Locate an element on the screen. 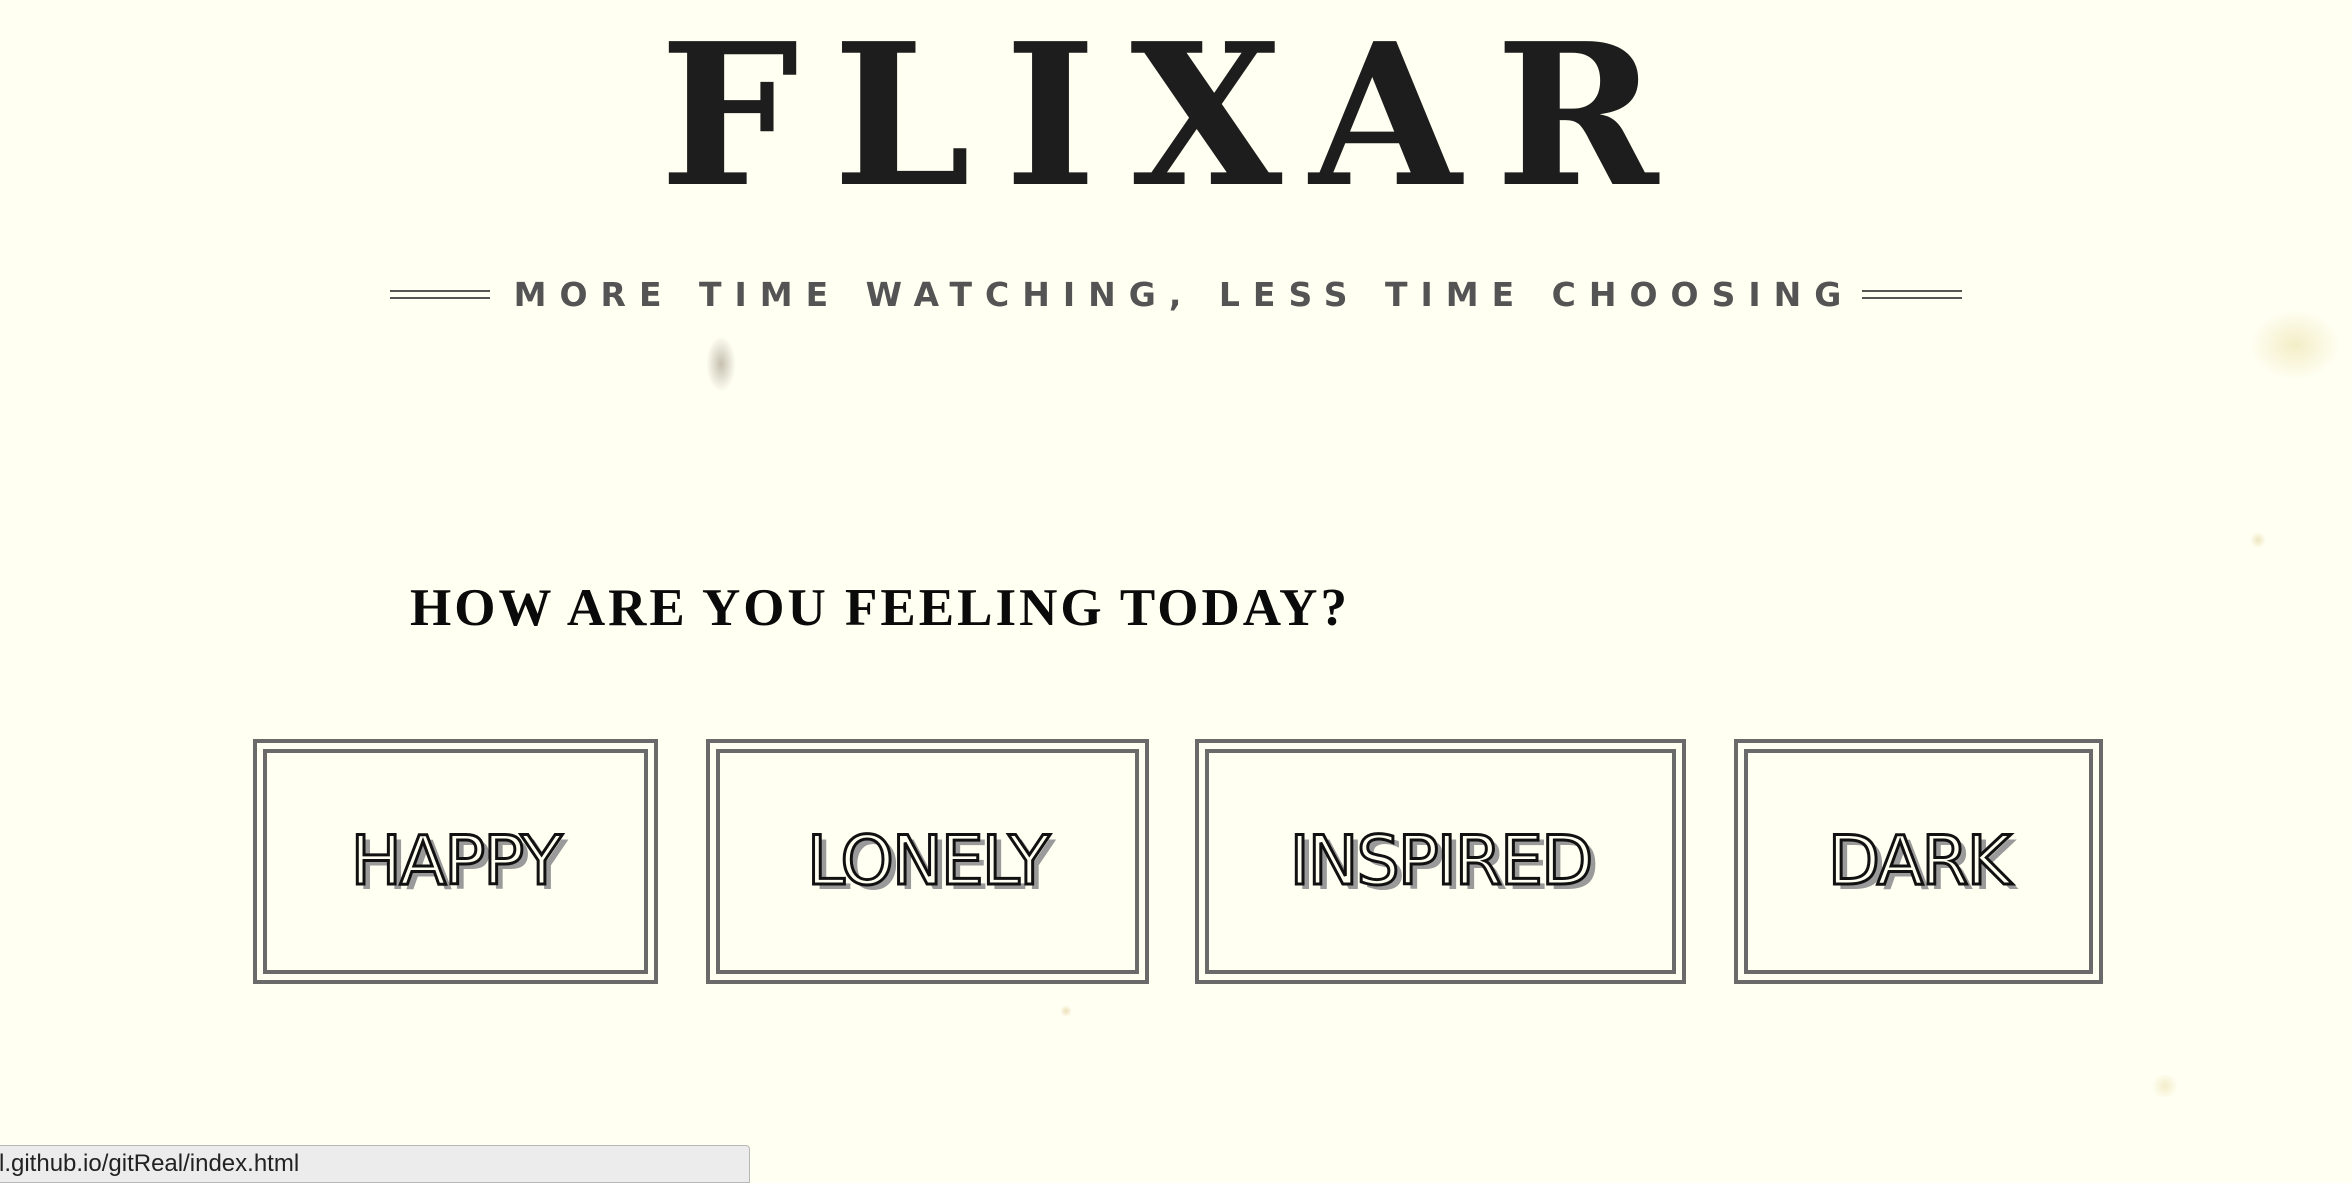 This screenshot has height=1183, width=2352. mood-button-inspired: INSPIRED is located at coordinates (1440, 861).